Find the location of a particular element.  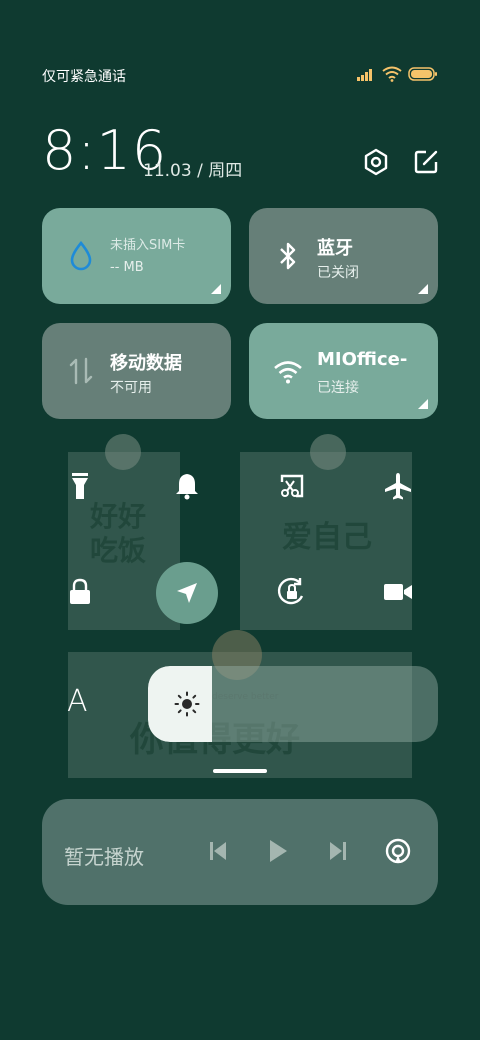

previous-button is located at coordinates (218, 851).